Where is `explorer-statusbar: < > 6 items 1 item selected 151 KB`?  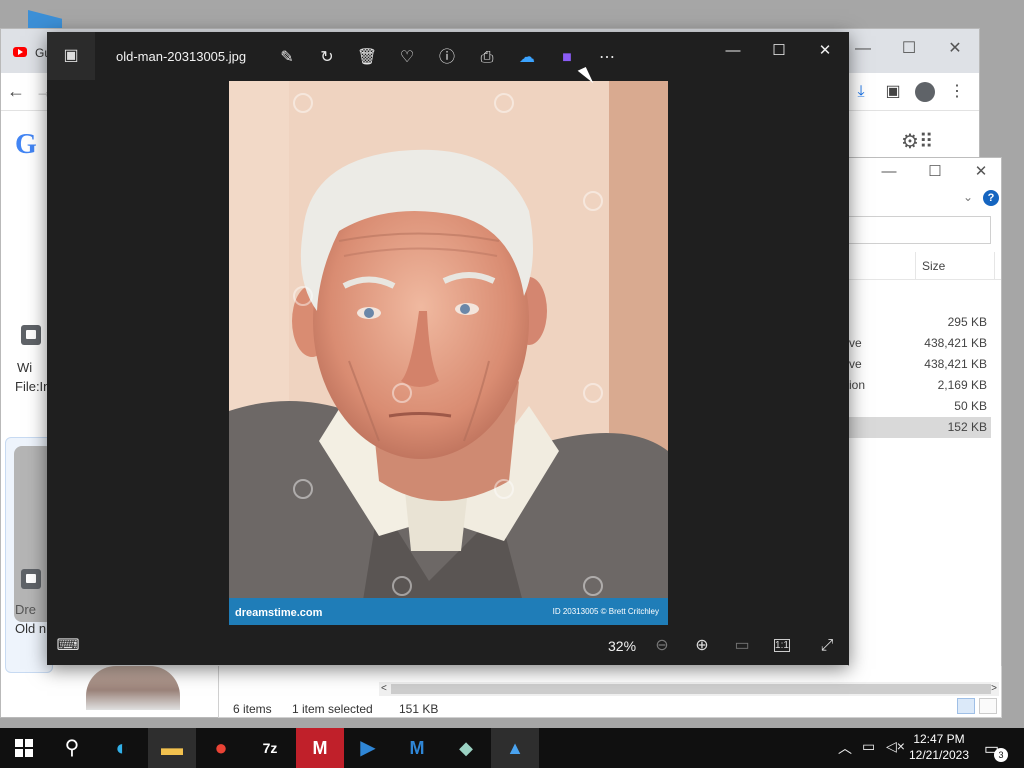 explorer-statusbar: < > 6 items 1 item selected 151 KB is located at coordinates (610, 692).